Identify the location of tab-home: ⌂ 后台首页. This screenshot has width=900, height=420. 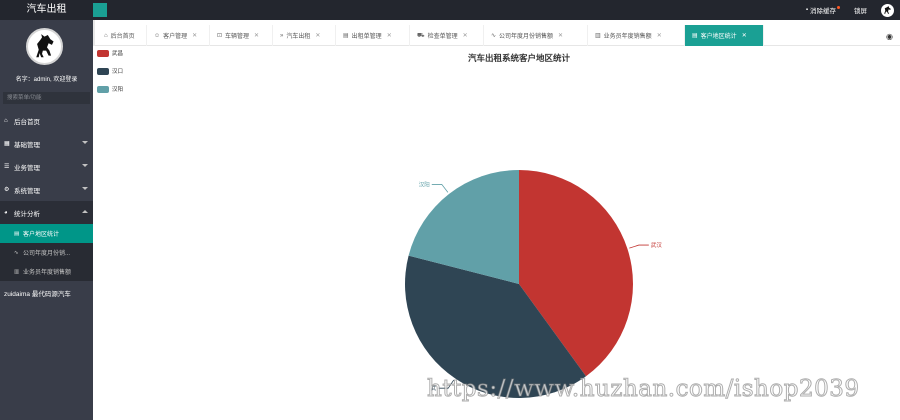
(122, 35).